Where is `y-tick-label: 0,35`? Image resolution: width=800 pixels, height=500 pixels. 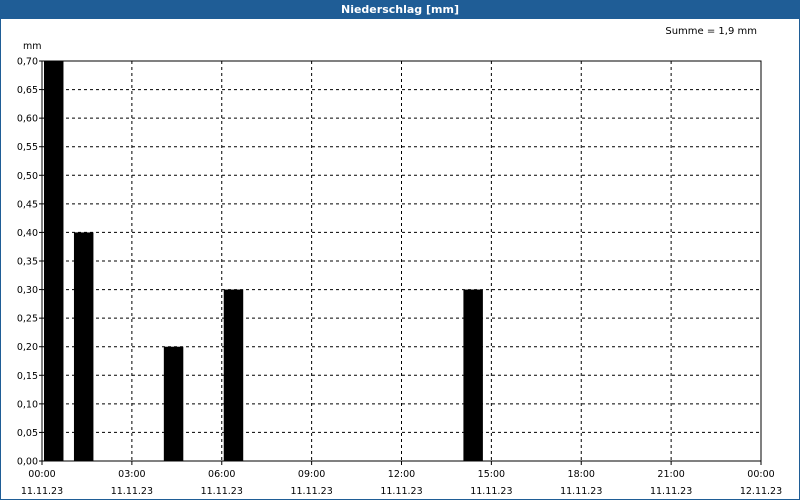 y-tick-label: 0,35 is located at coordinates (27, 262).